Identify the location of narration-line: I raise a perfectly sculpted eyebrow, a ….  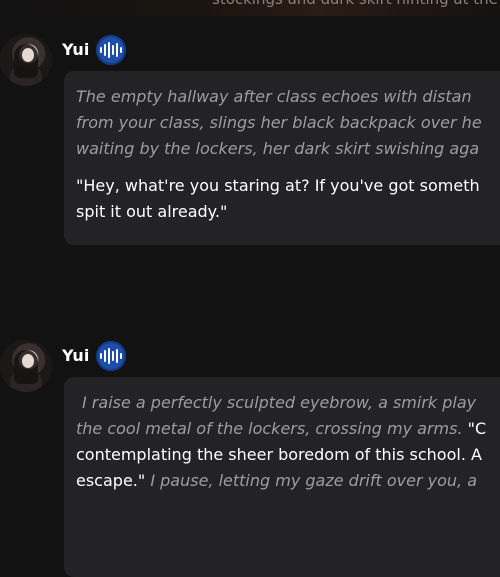
(279, 402).